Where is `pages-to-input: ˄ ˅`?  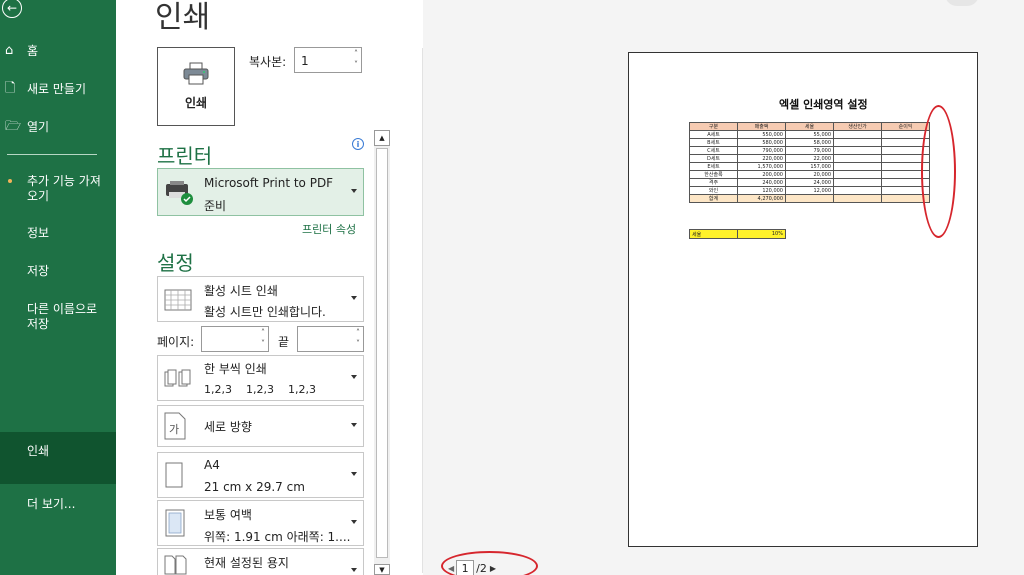 pages-to-input: ˄ ˅ is located at coordinates (330, 339).